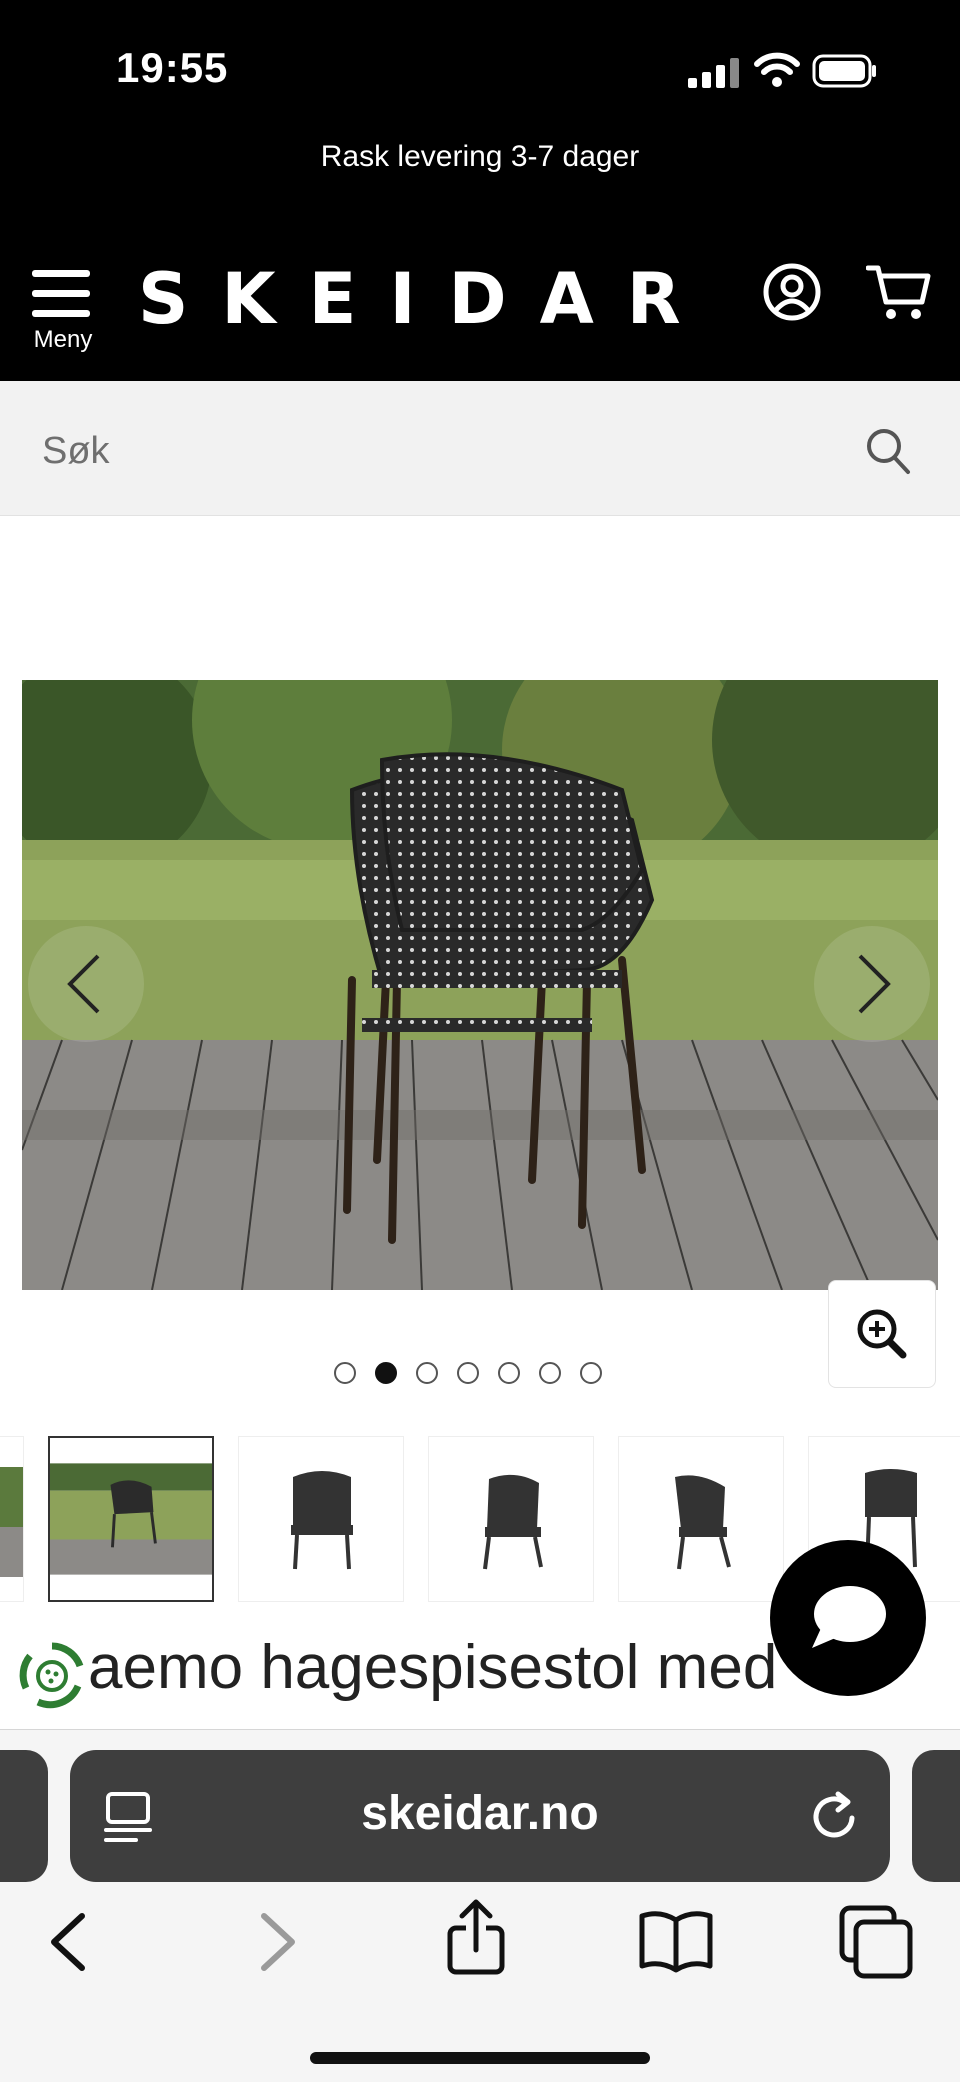 Image resolution: width=960 pixels, height=2082 pixels. Describe the element at coordinates (480, 156) in the screenshot. I see `promo-banner: Rask levering 3-7 dager` at that location.